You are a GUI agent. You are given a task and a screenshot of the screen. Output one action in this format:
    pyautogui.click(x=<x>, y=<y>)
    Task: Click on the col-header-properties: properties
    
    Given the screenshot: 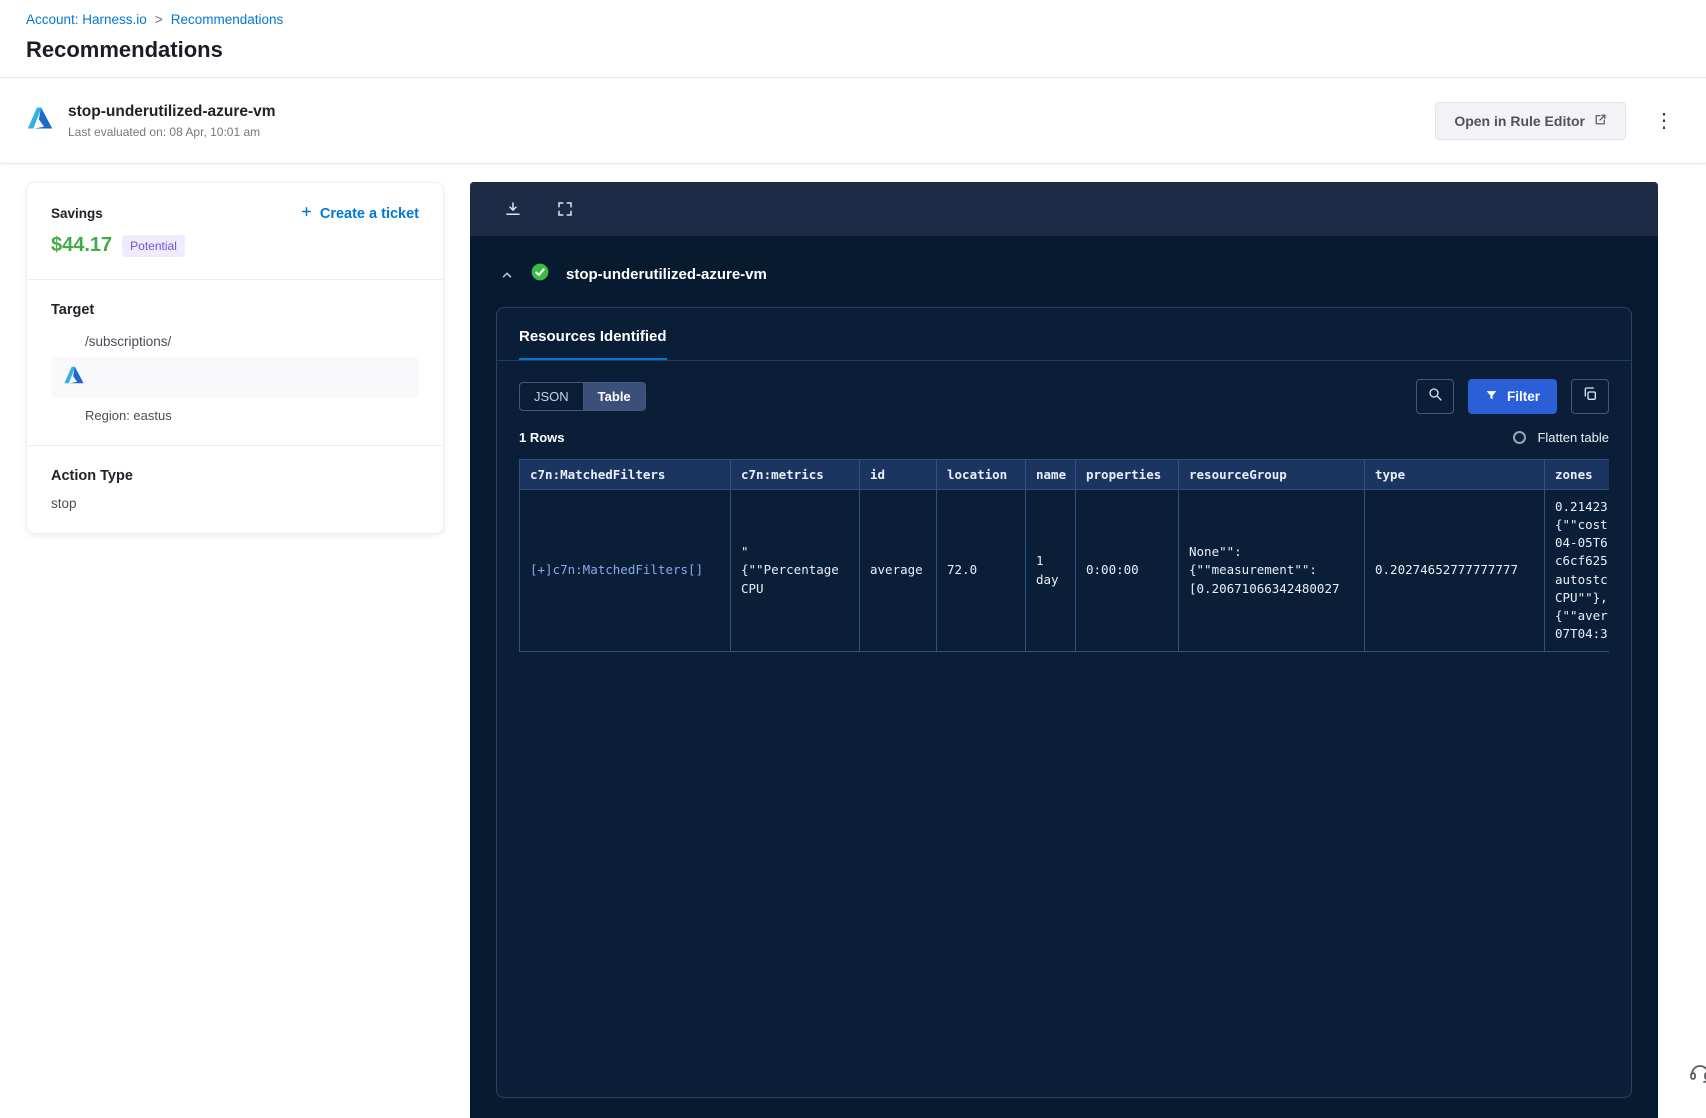 What is the action you would take?
    pyautogui.click(x=1127, y=474)
    